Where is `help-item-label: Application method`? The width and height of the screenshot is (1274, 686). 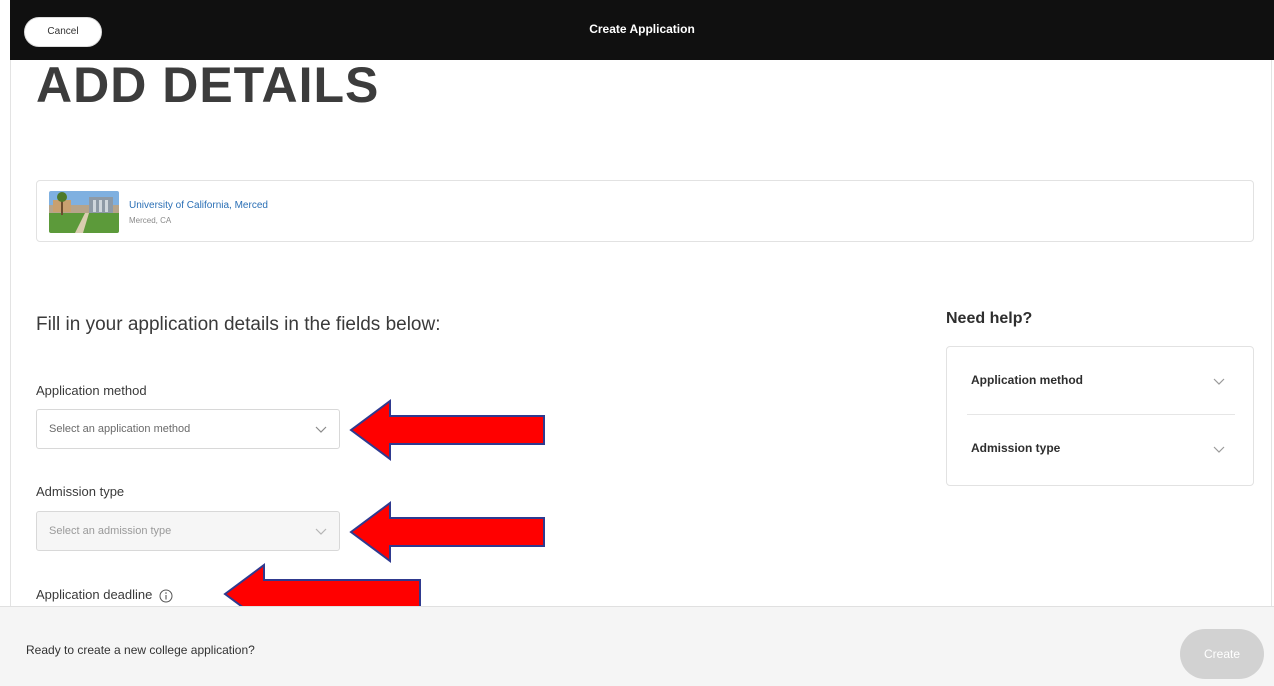 help-item-label: Application method is located at coordinates (1027, 380).